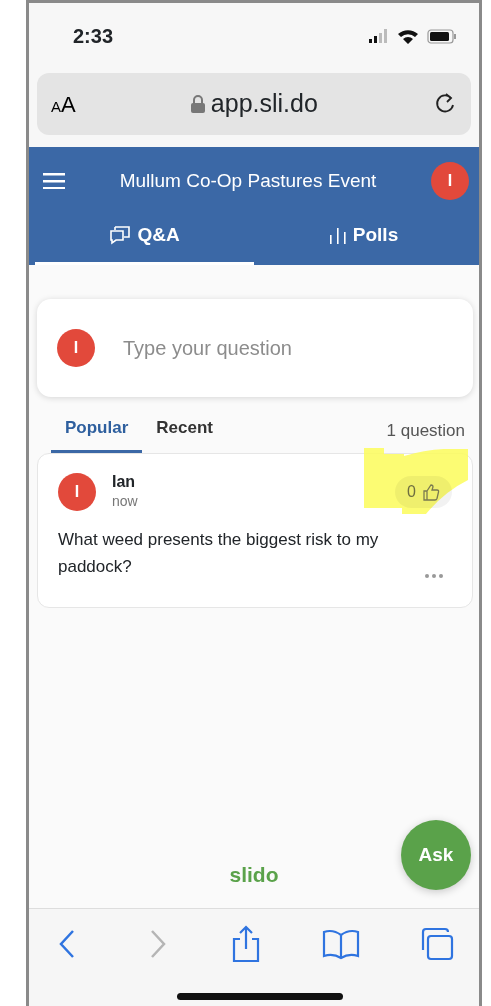  I want to click on menu-icon, so click(54, 181).